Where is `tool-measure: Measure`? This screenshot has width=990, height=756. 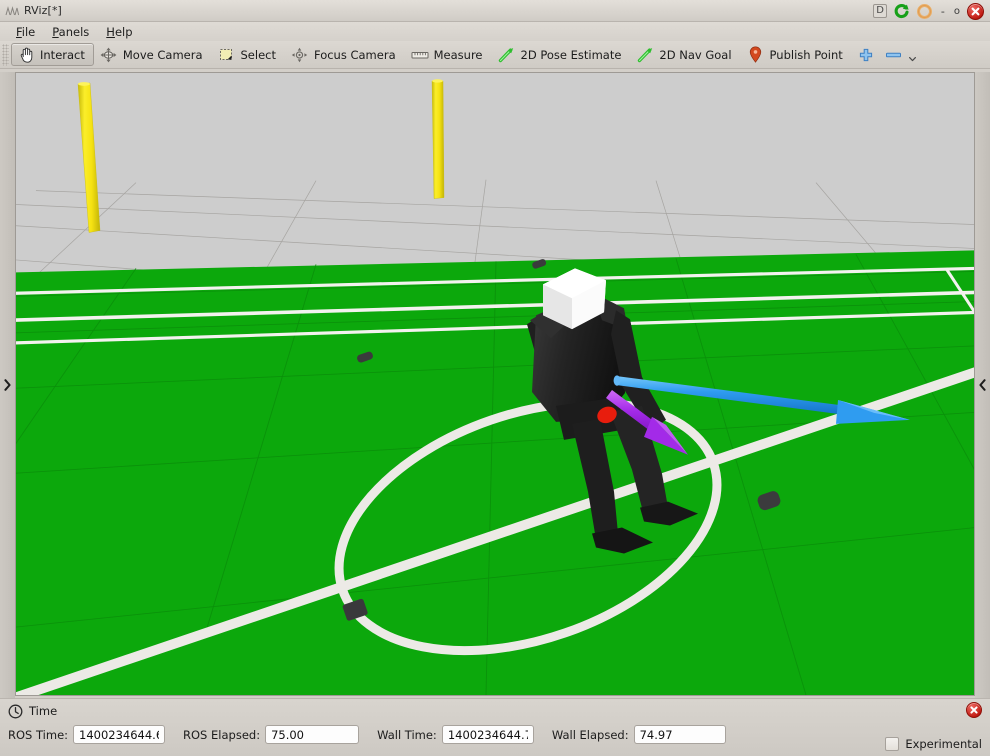 tool-measure: Measure is located at coordinates (448, 54).